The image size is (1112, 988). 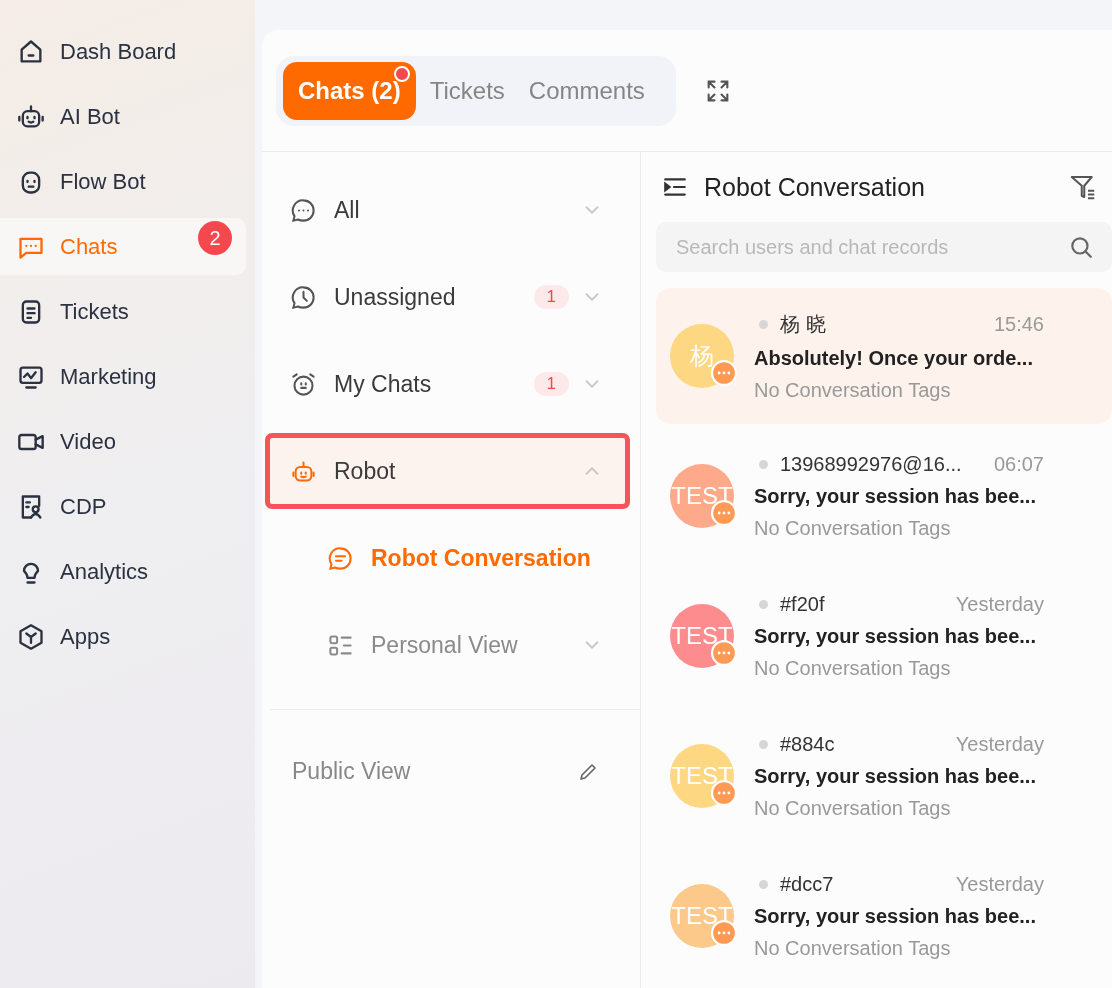 I want to click on unread-count-badge: 2, so click(x=215, y=238).